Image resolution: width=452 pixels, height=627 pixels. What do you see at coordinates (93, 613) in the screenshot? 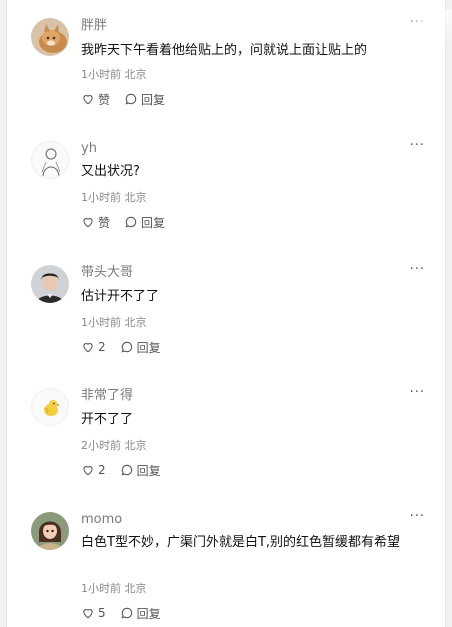
I see `like-button: 5` at bounding box center [93, 613].